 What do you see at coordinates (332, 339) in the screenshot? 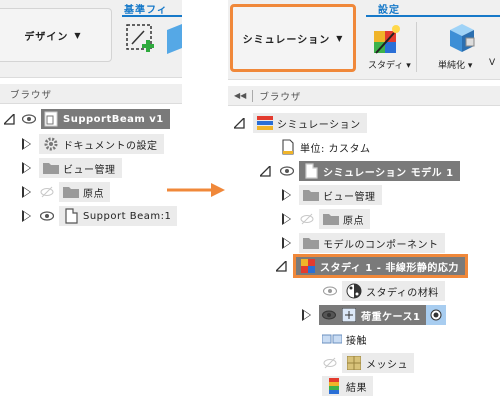
I see `contacts-icon` at bounding box center [332, 339].